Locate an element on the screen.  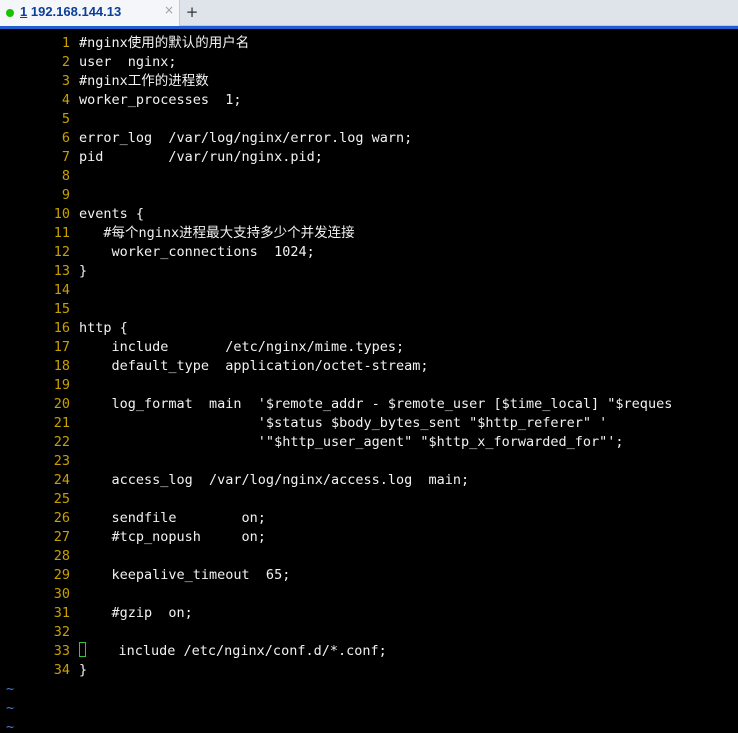
tab-number: 1 is located at coordinates (24, 11).